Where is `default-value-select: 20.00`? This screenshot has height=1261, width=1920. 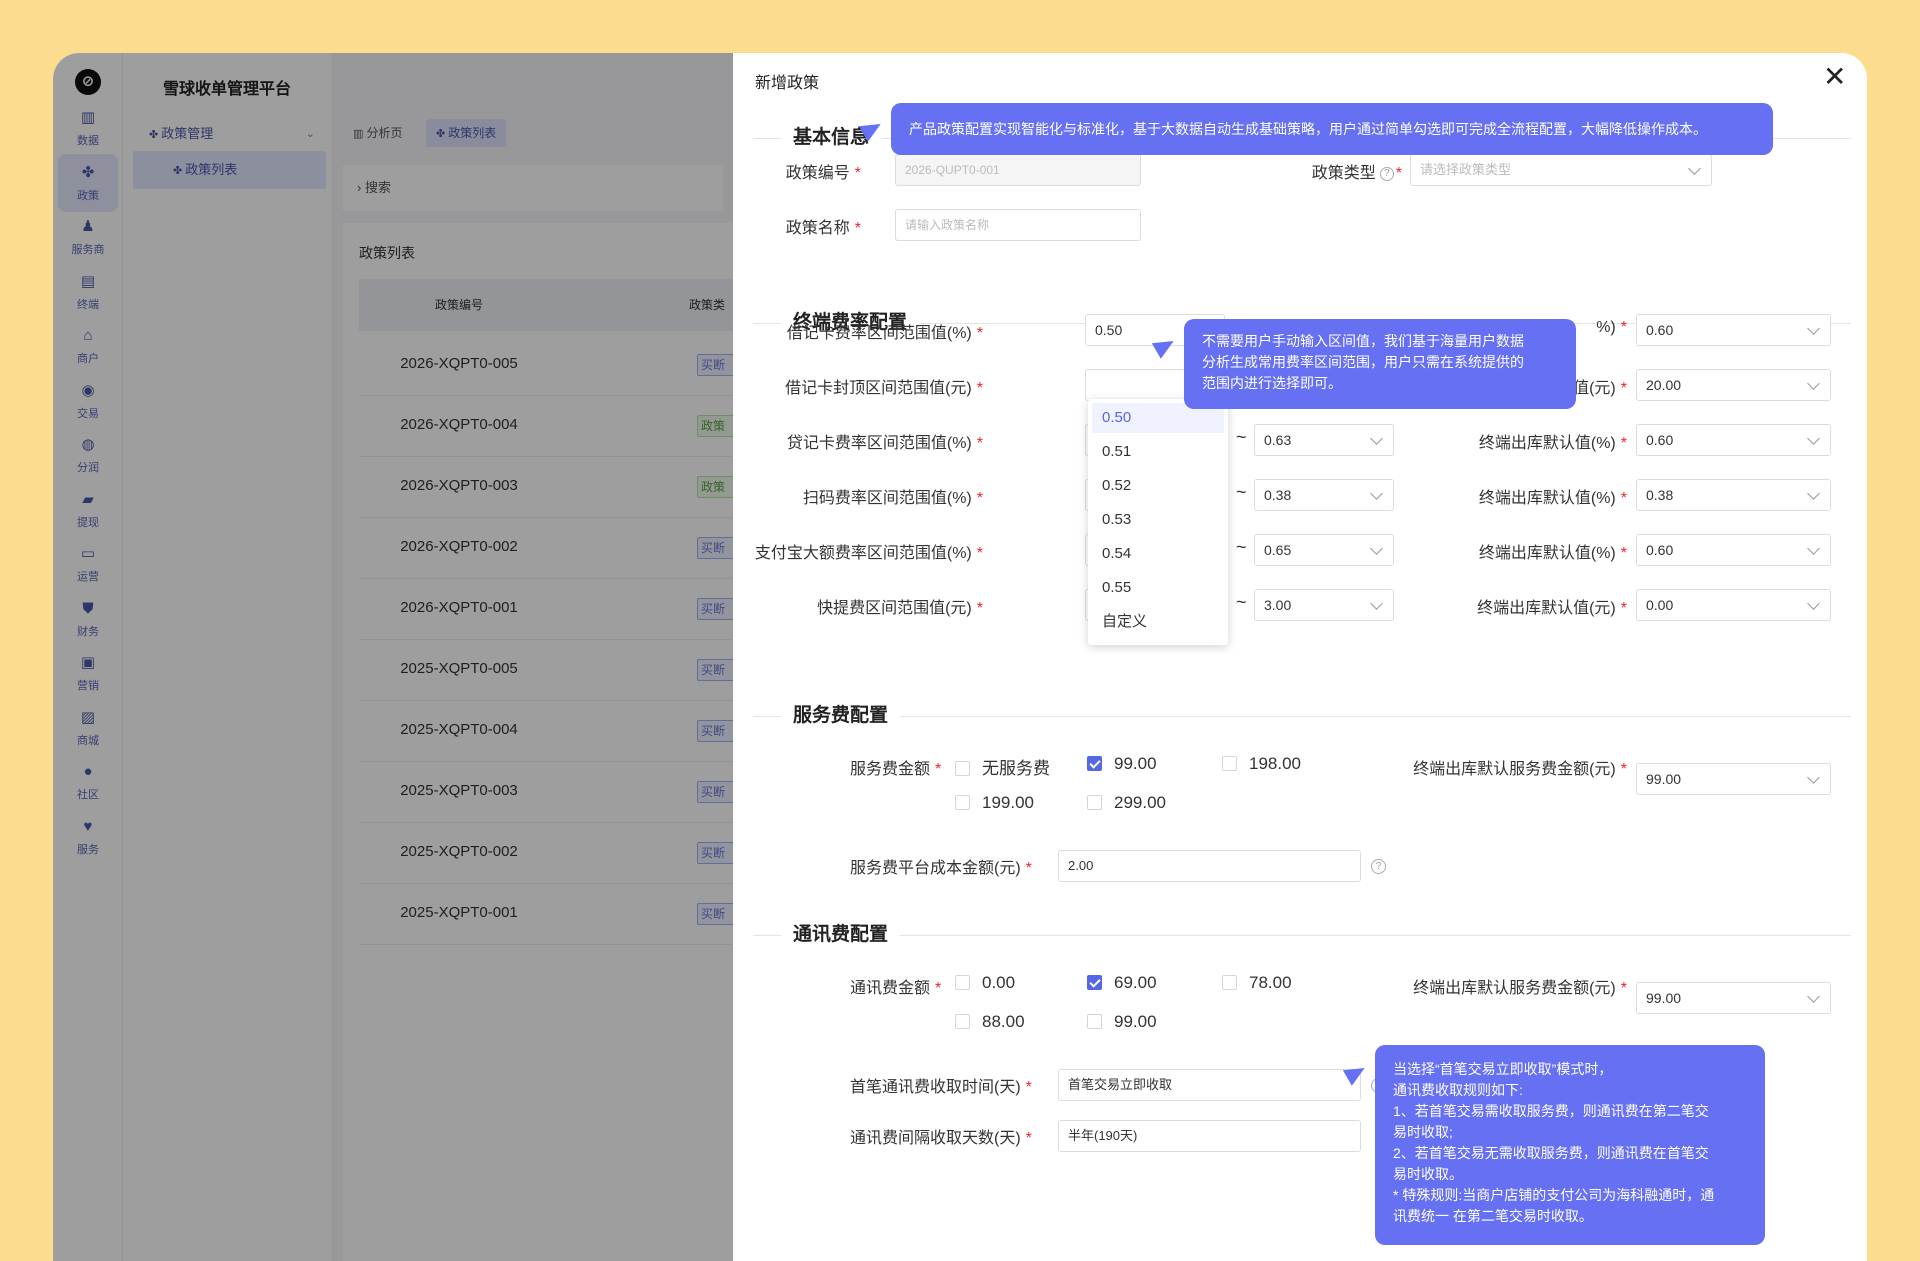 default-value-select: 20.00 is located at coordinates (1733, 385).